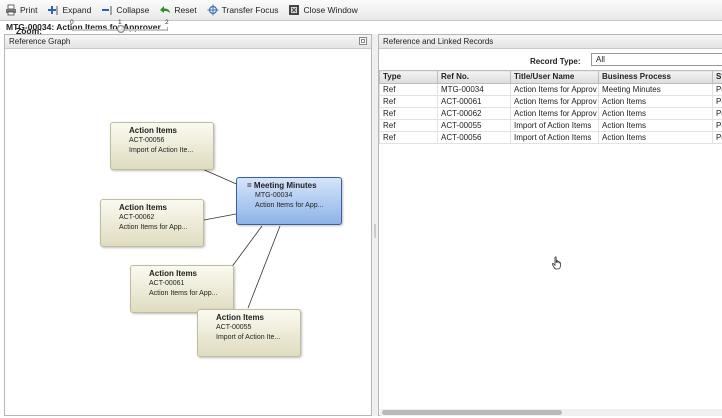 This screenshot has width=722, height=418. Describe the element at coordinates (285, 185) in the screenshot. I see `node-title: Meeting Minutes` at that location.